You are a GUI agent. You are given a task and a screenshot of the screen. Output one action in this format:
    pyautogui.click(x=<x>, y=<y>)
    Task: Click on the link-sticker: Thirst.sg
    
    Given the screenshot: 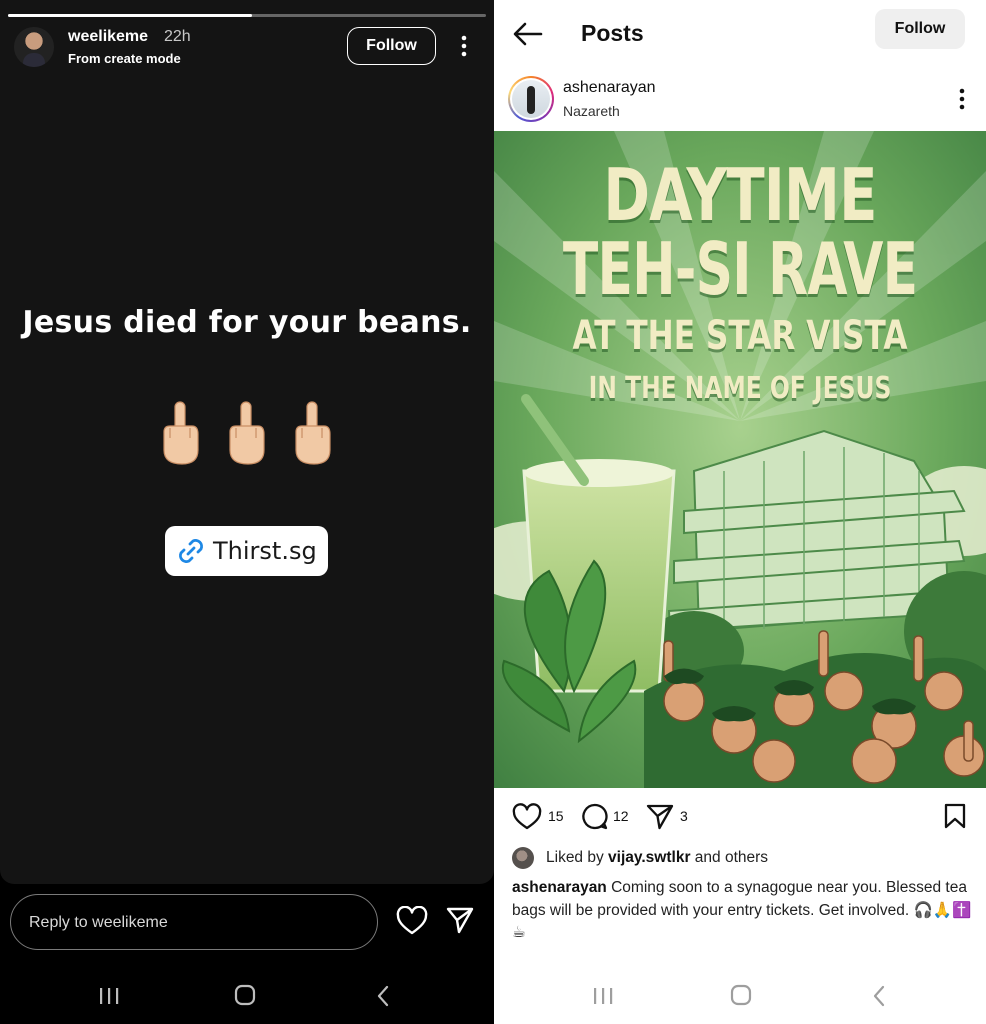 What is the action you would take?
    pyautogui.click(x=246, y=551)
    